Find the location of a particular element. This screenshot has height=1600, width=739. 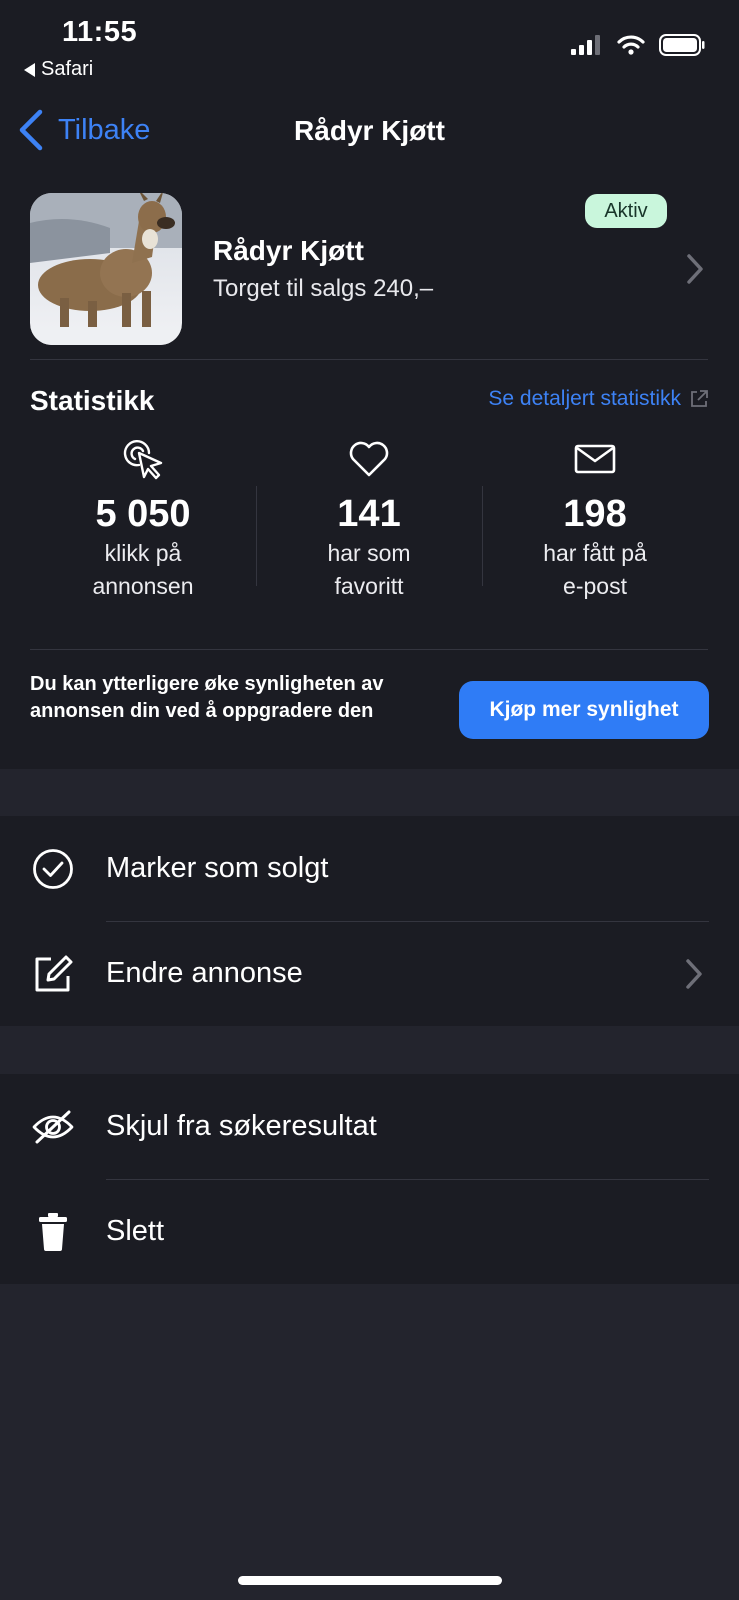

stat-favorites: 141 har som favoritt is located at coordinates (369, 518).